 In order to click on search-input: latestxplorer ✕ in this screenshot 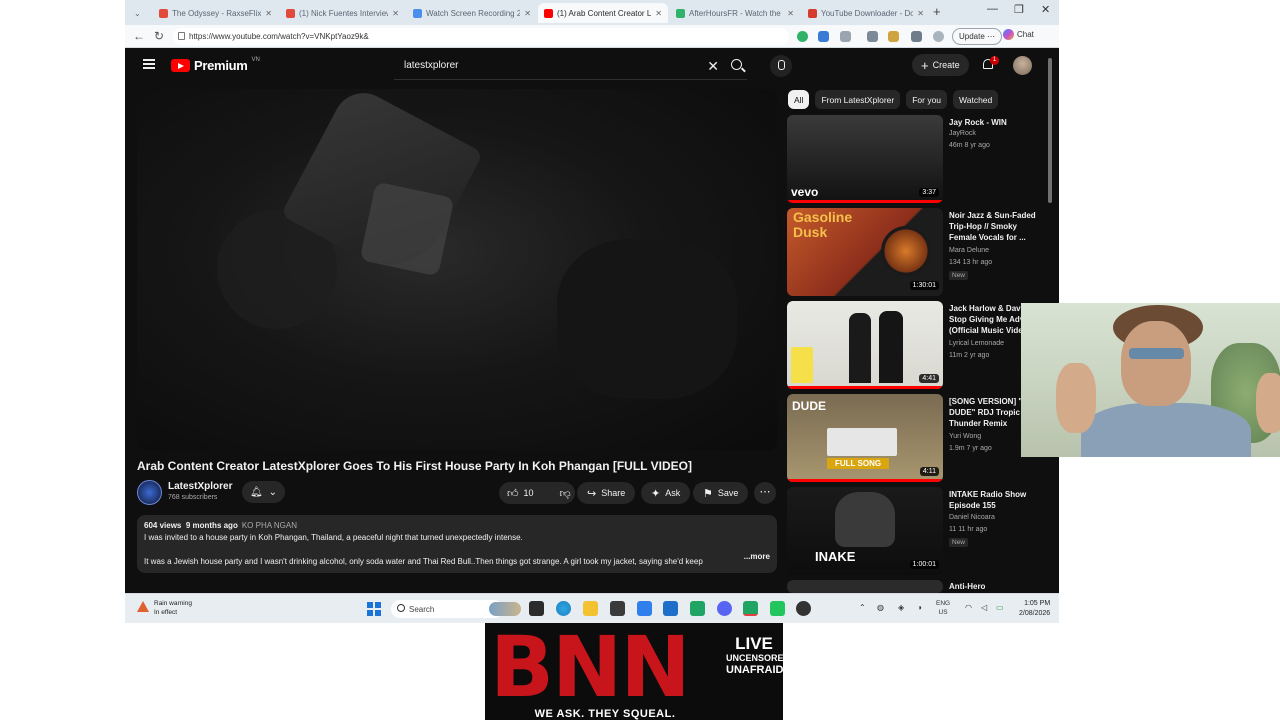, I will do `click(570, 66)`.